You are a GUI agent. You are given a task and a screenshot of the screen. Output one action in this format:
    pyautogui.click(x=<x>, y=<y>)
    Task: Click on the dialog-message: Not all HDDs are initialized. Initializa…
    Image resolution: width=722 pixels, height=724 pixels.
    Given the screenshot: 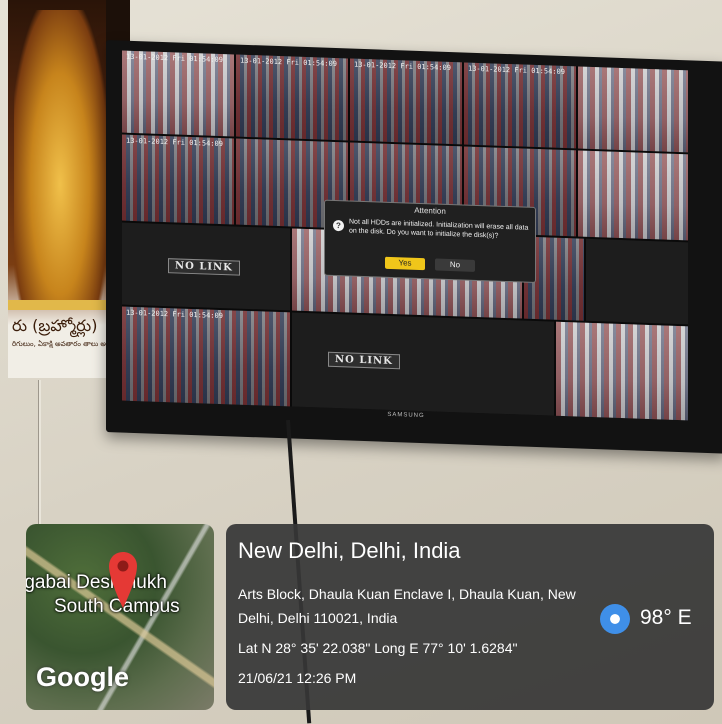 What is the action you would take?
    pyautogui.click(x=439, y=229)
    